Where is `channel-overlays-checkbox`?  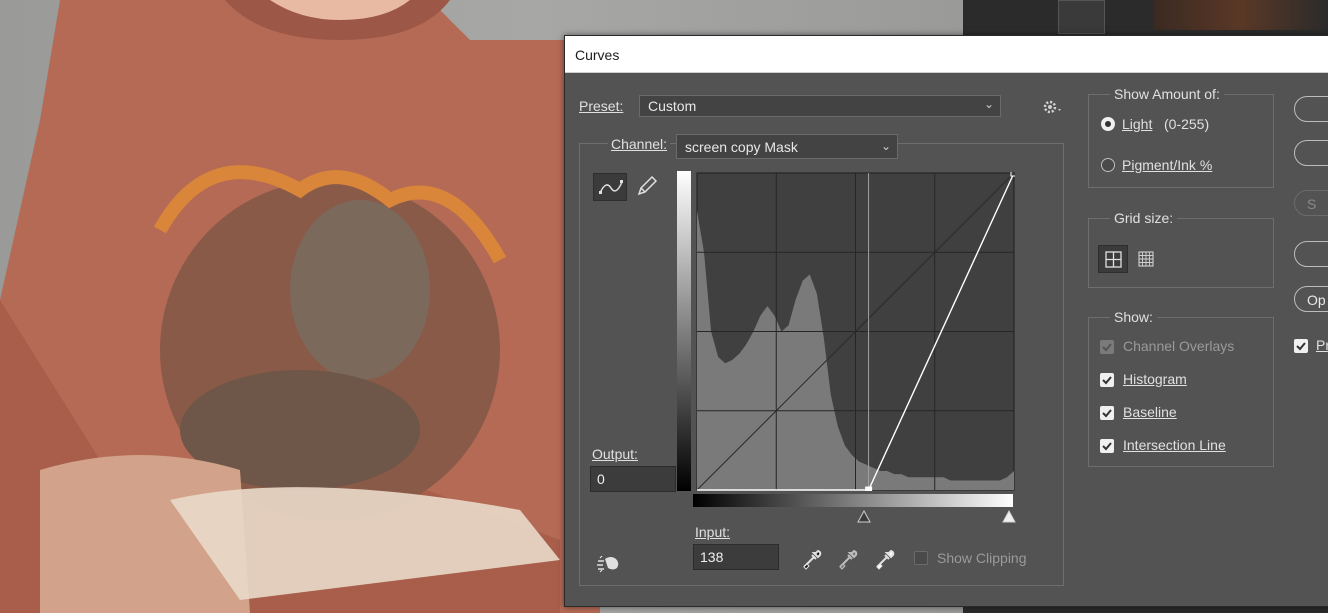
channel-overlays-checkbox is located at coordinates (1107, 347).